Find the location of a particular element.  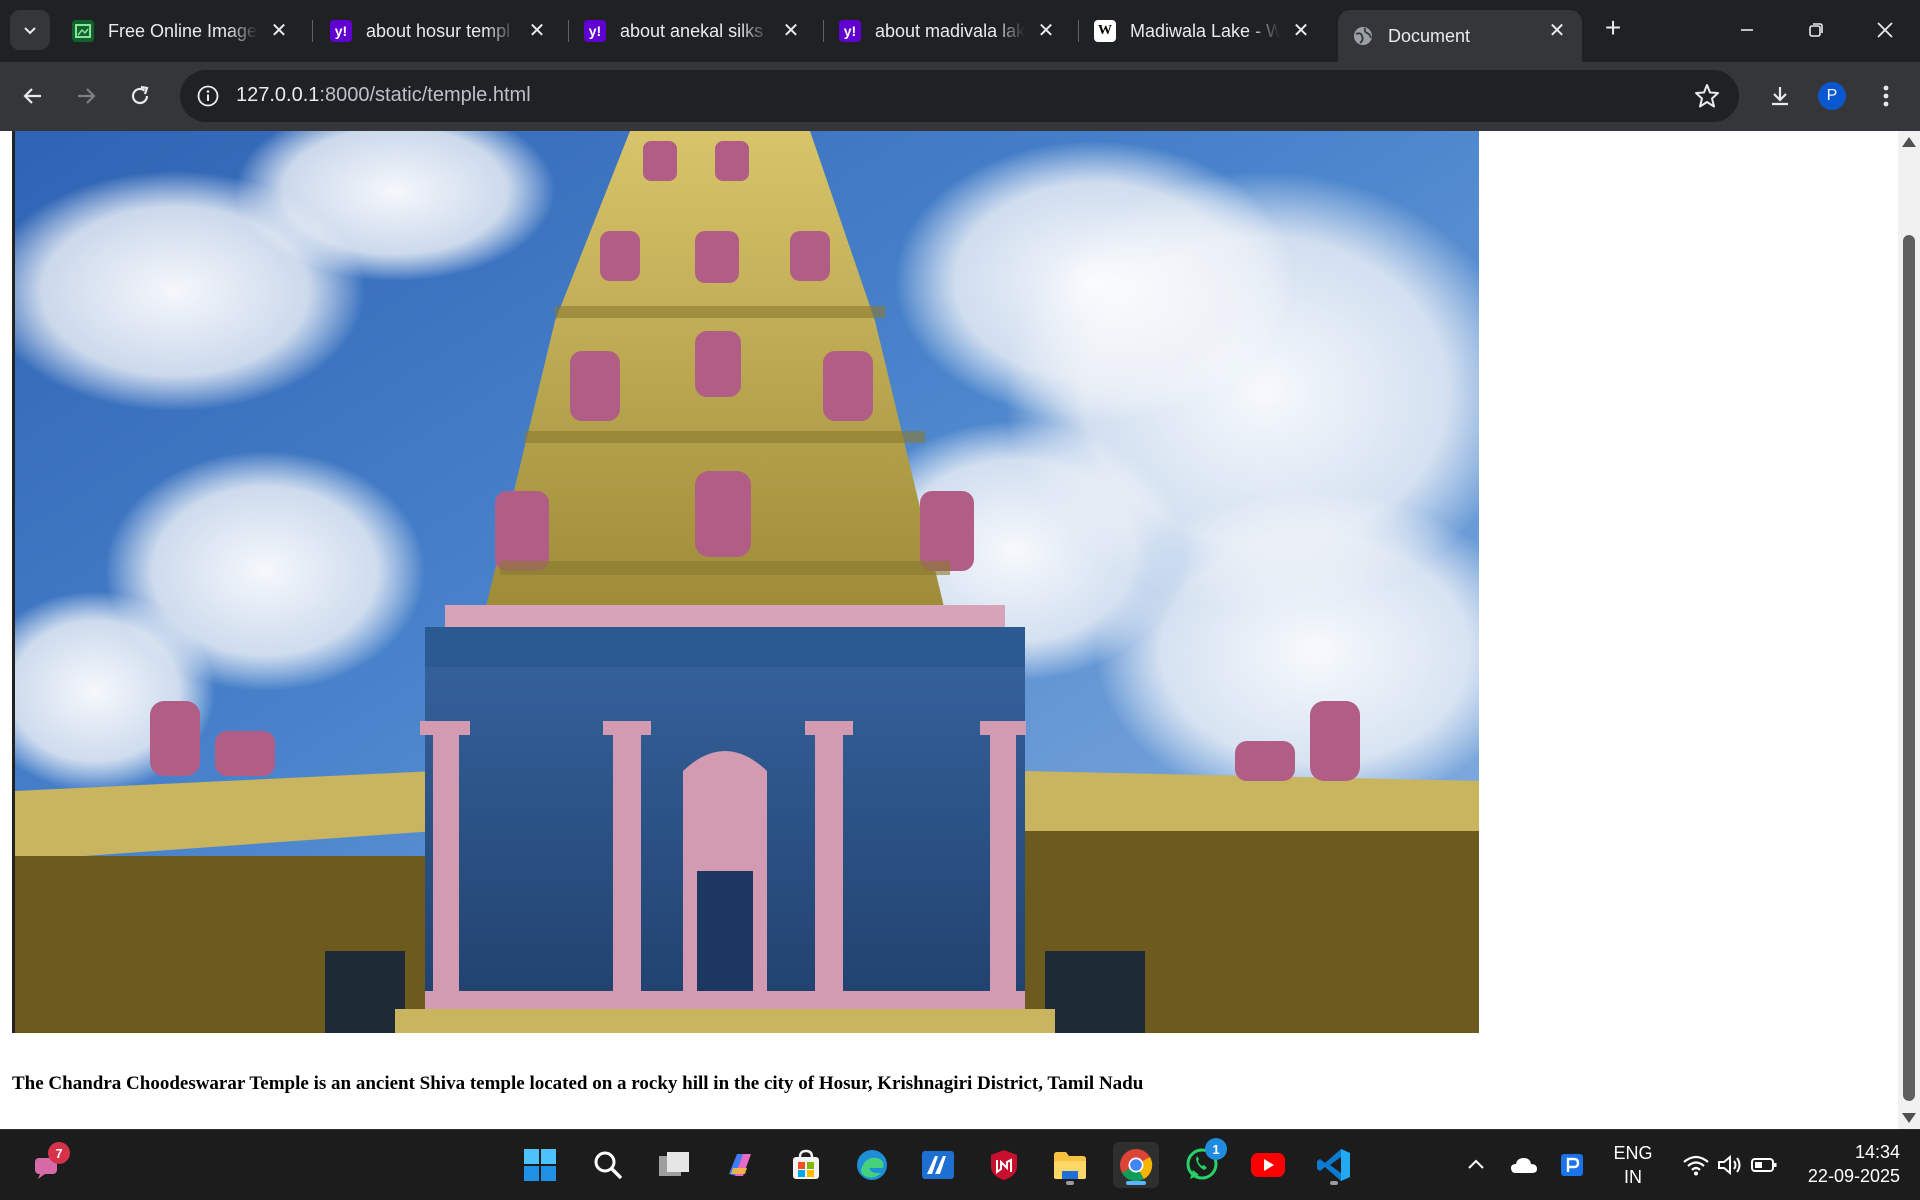

chevron-down-icon is located at coordinates (30, 31).